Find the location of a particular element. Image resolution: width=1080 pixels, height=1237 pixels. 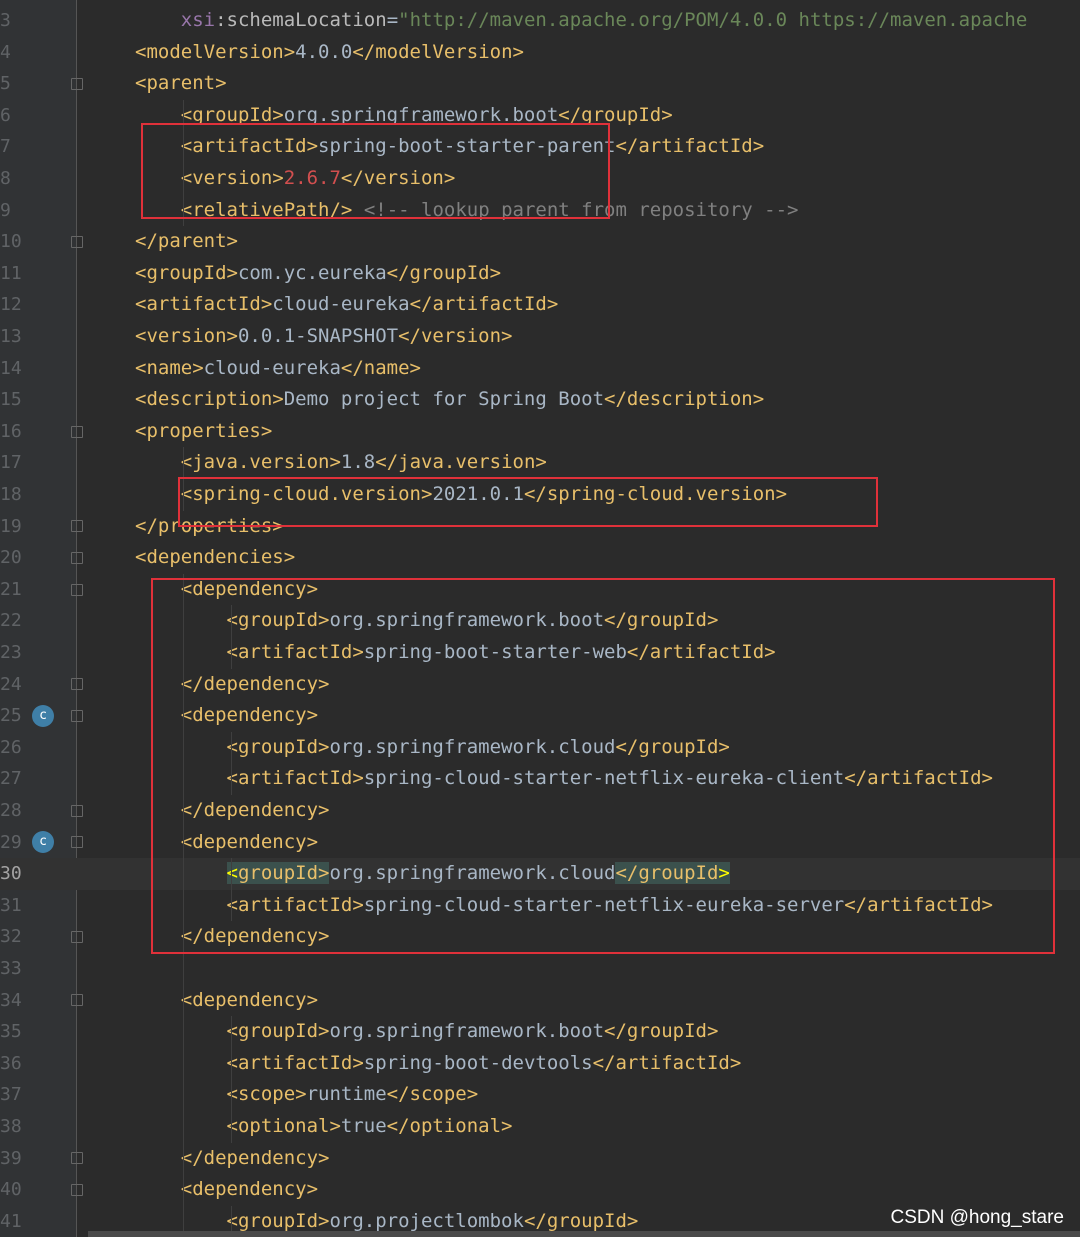

code-text: <groupId>com.yc.eureka</groupId> is located at coordinates (318, 274).